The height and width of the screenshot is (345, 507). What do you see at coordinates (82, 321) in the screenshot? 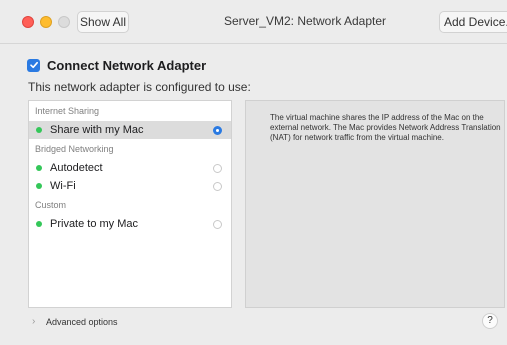
I see `advanced-options-label: Advanced options` at bounding box center [82, 321].